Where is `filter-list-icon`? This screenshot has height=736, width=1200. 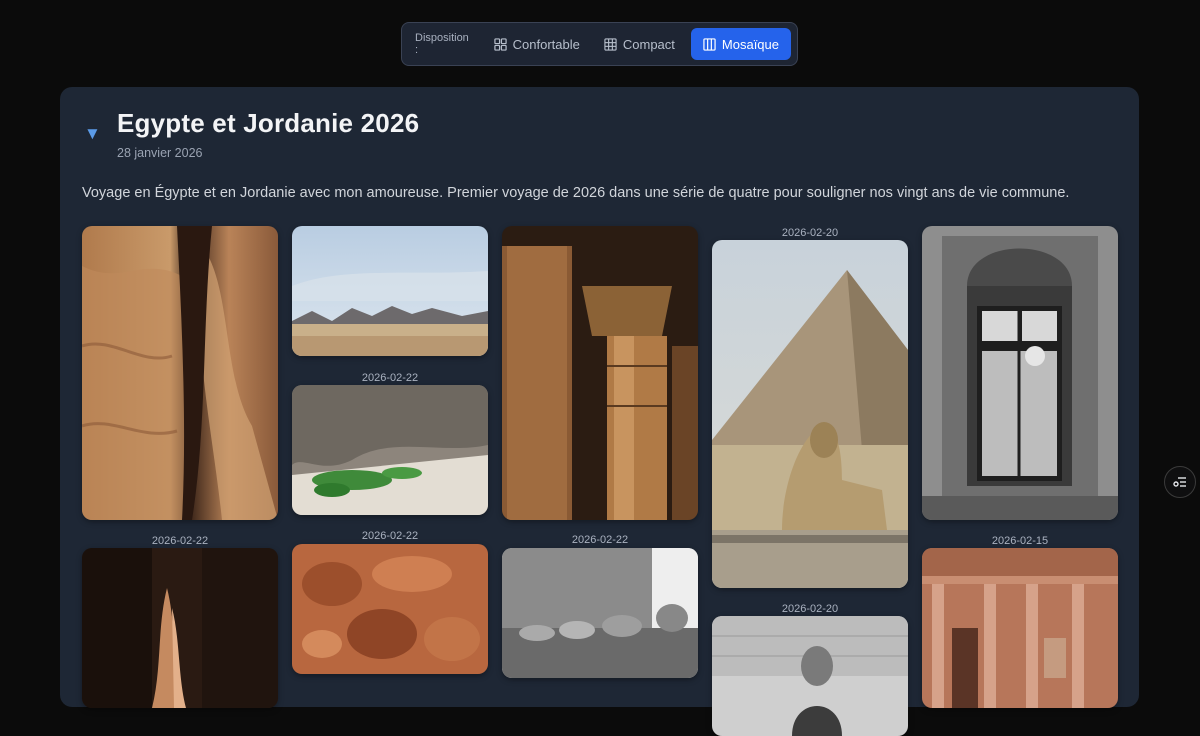 filter-list-icon is located at coordinates (1179, 482).